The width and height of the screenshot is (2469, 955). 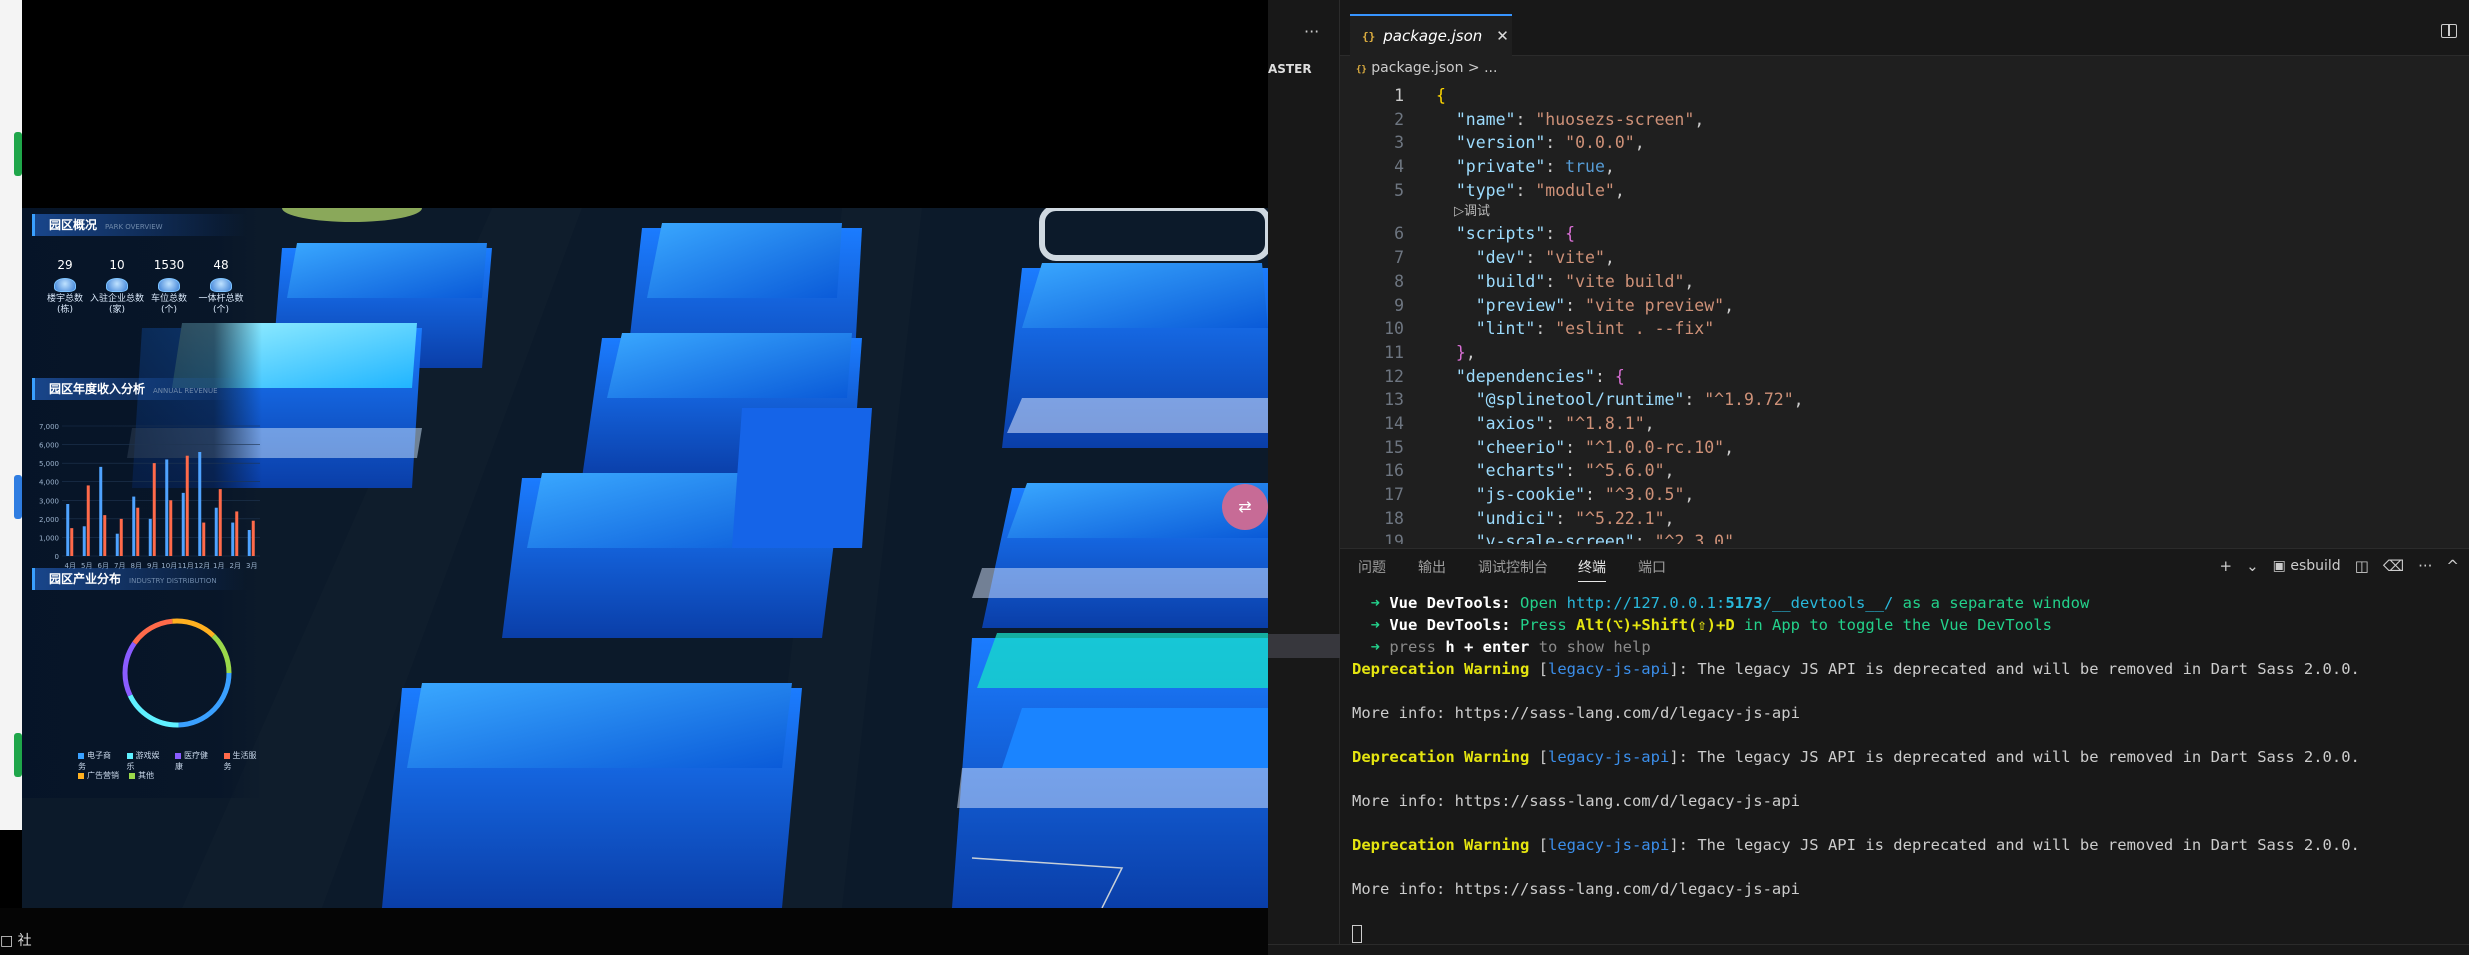 What do you see at coordinates (1513, 567) in the screenshot?
I see `tab-debug-console: 调试控制台` at bounding box center [1513, 567].